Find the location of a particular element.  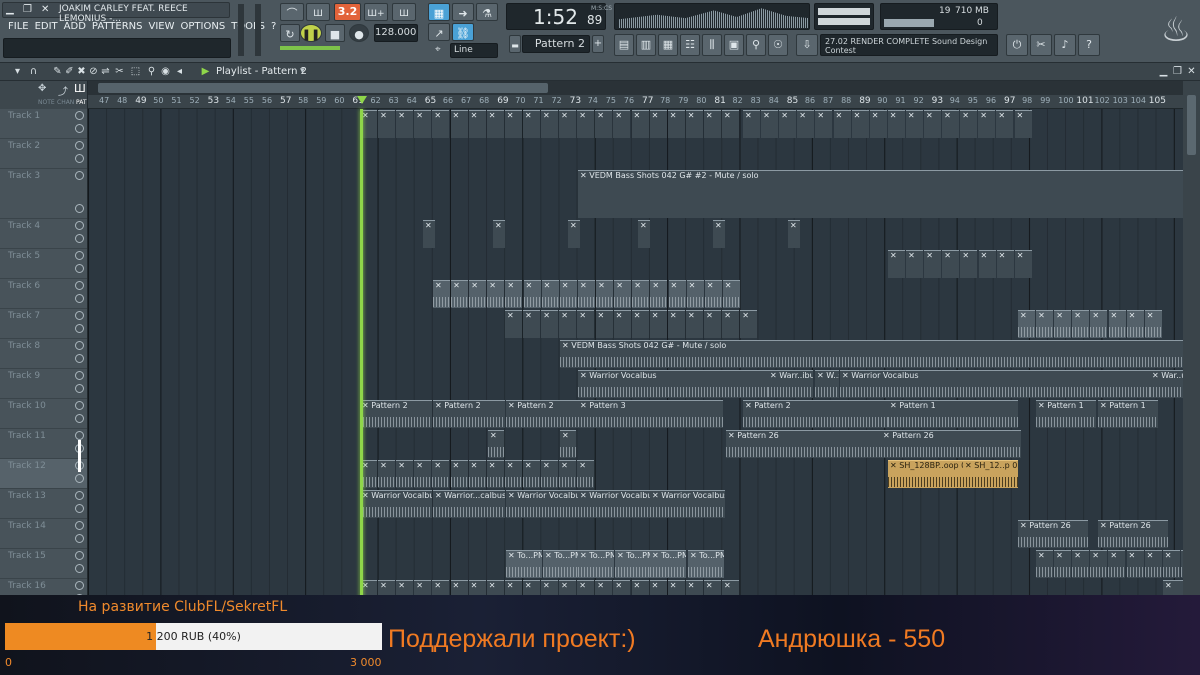

arrow-icon: ▾ is located at coordinates (17, 71).